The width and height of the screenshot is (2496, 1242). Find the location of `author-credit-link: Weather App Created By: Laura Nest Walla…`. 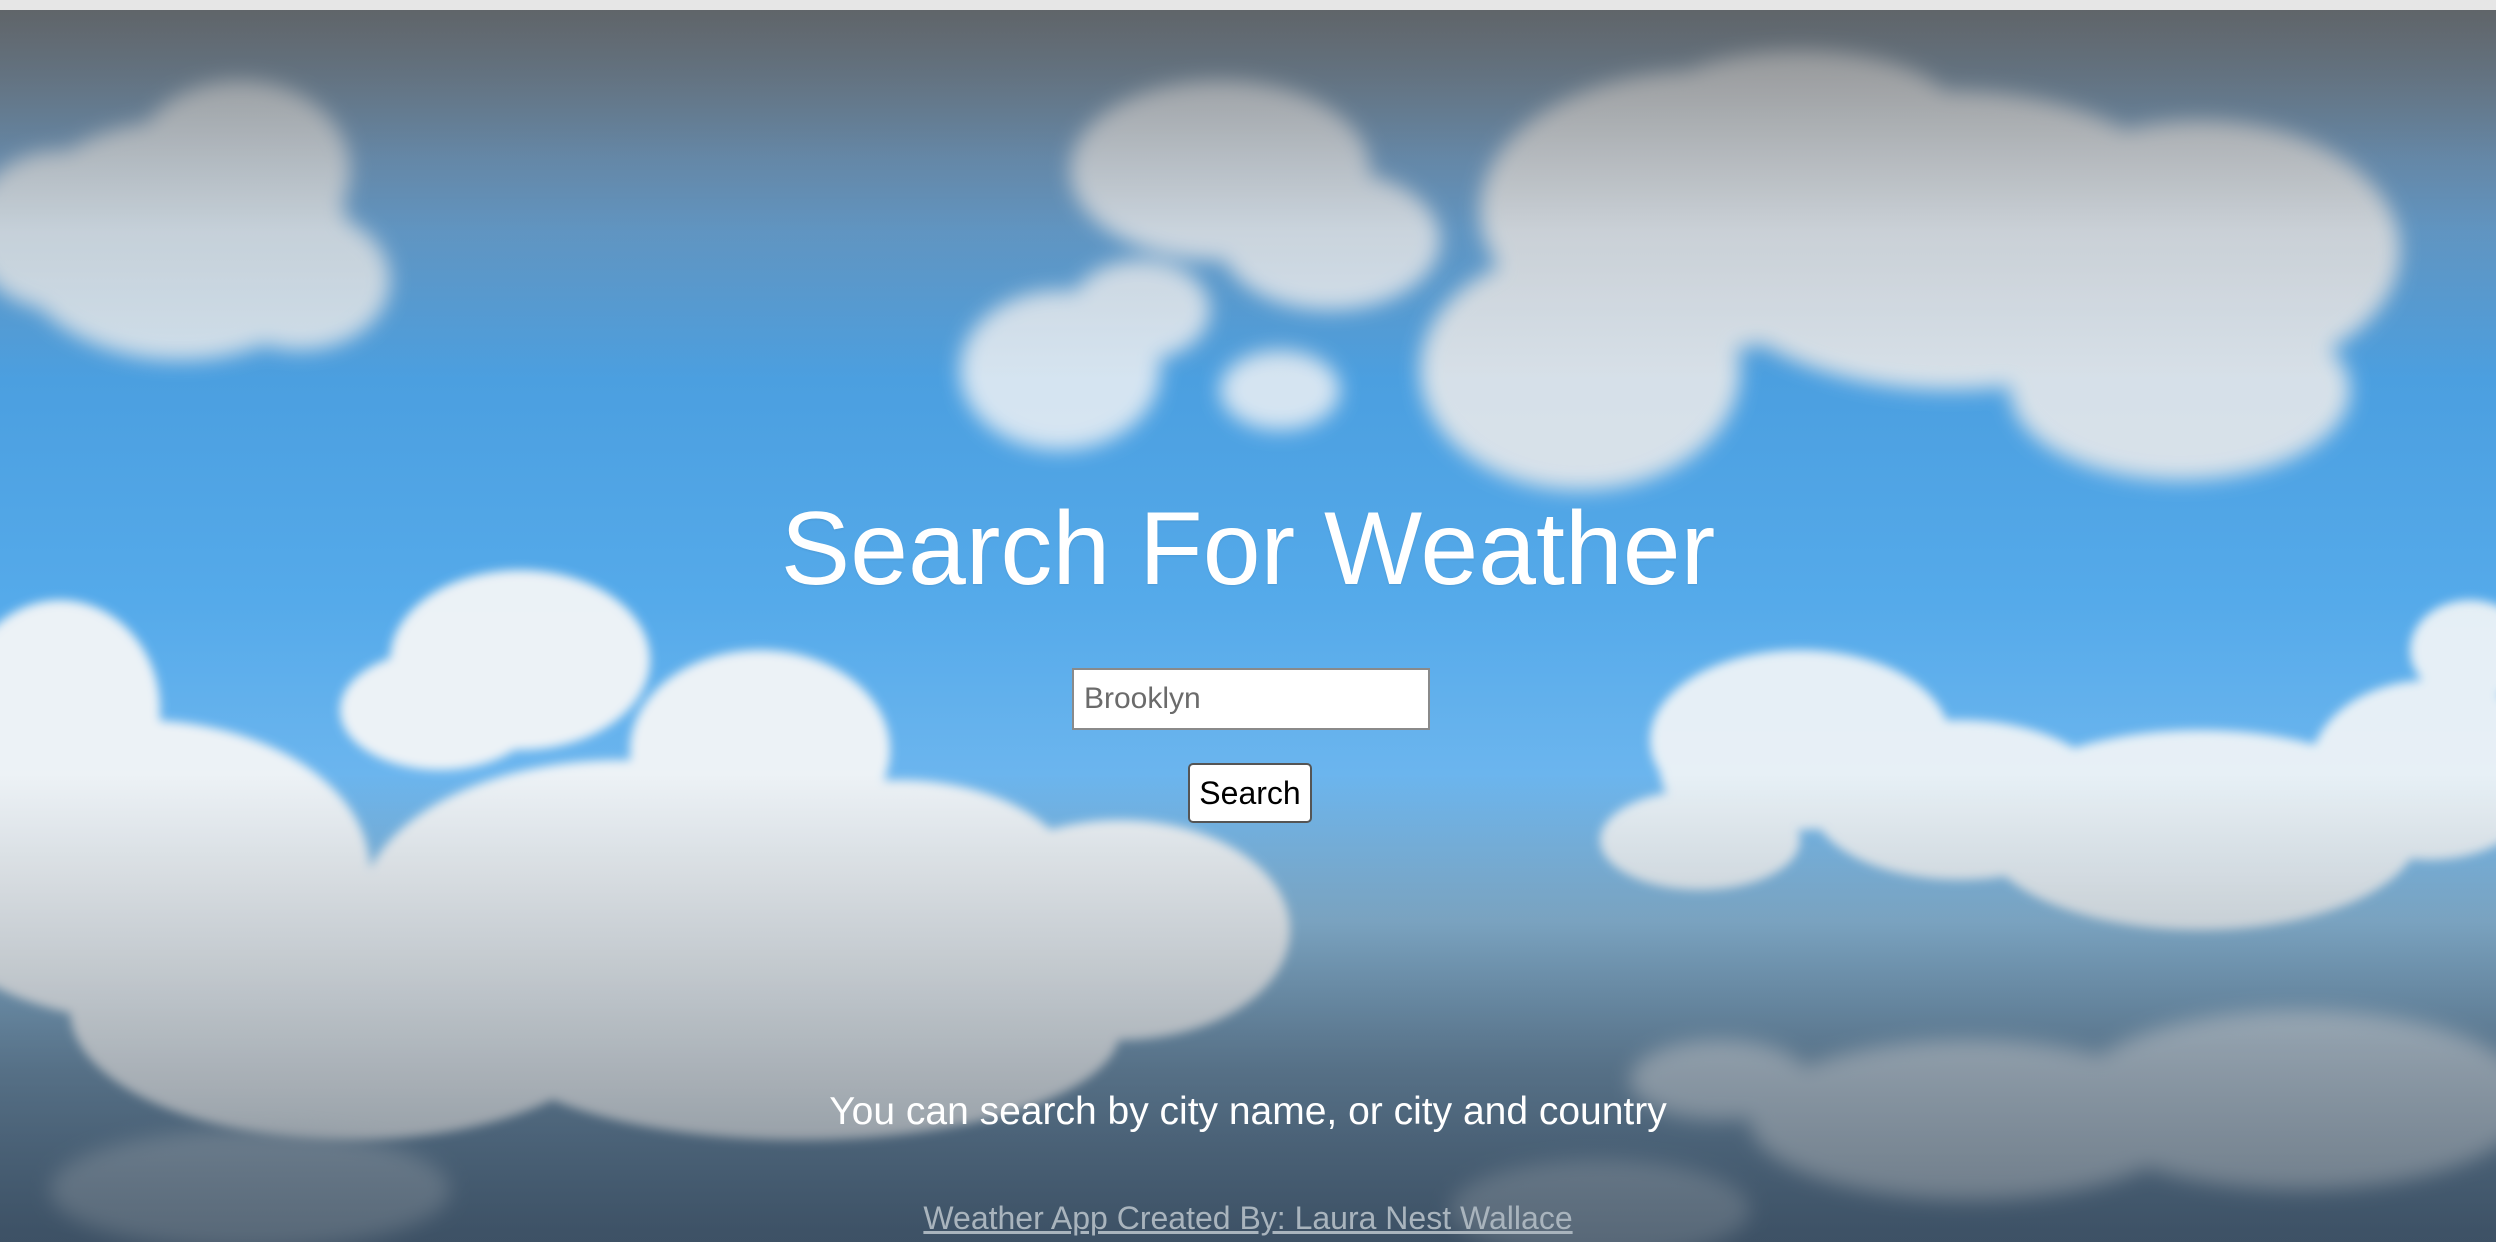

author-credit-link: Weather App Created By: Laura Nest Walla… is located at coordinates (1247, 1218).